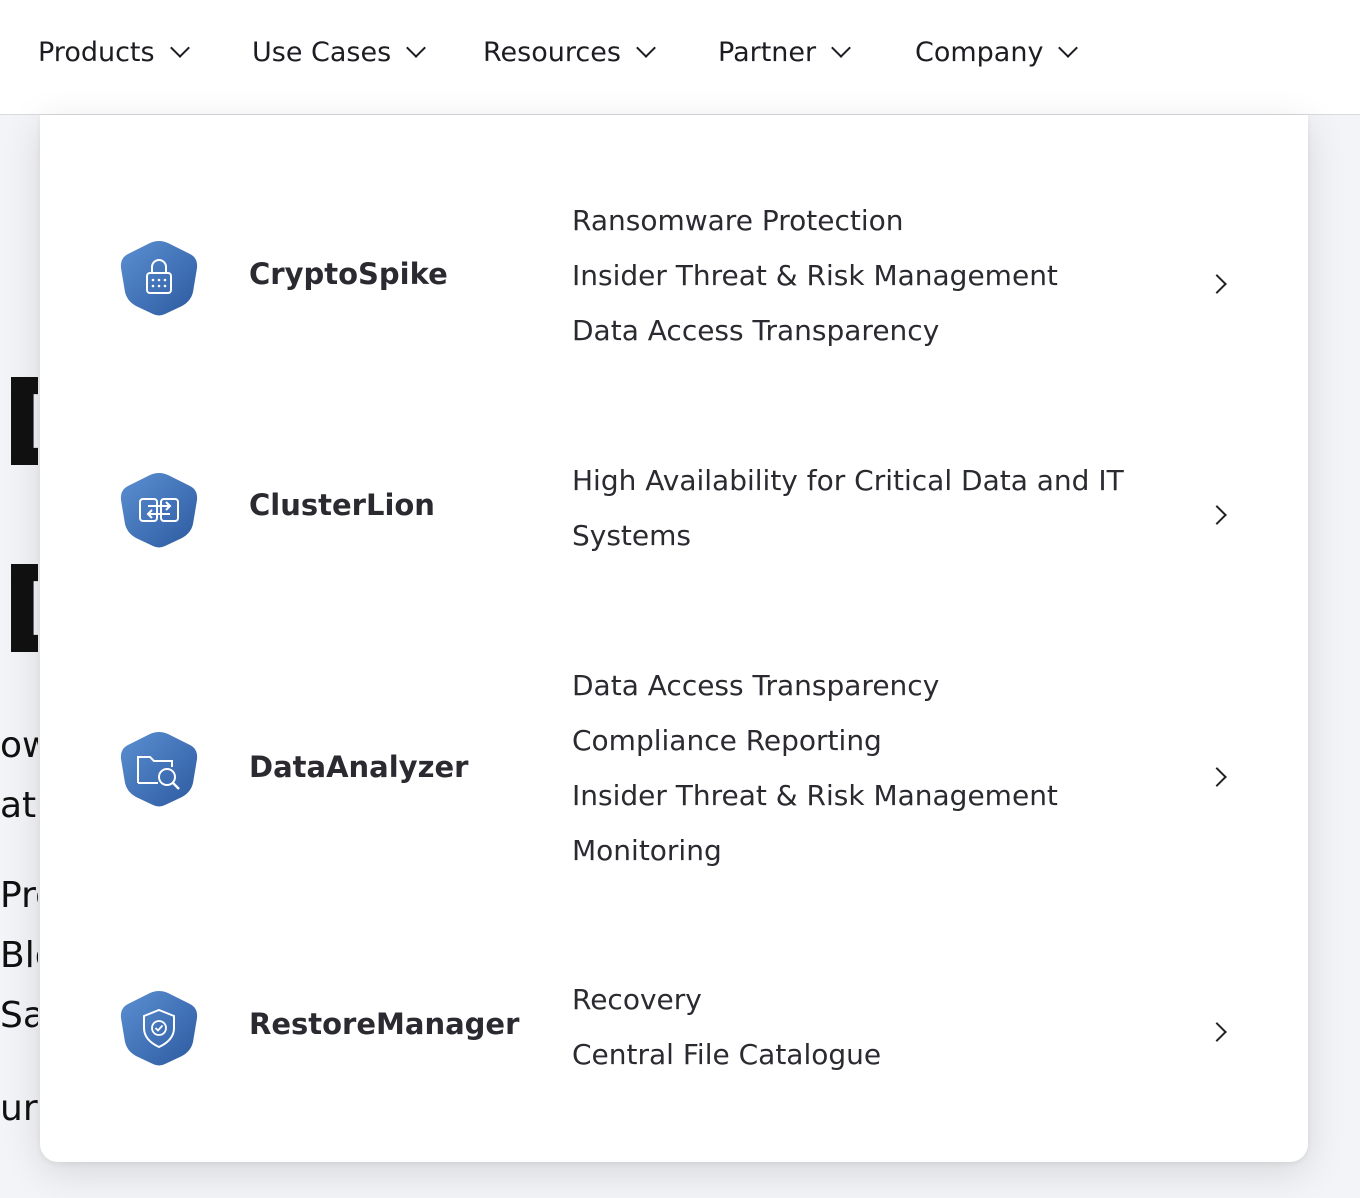 Image resolution: width=1360 pixels, height=1198 pixels. I want to click on shield-check-icon, so click(159, 1028).